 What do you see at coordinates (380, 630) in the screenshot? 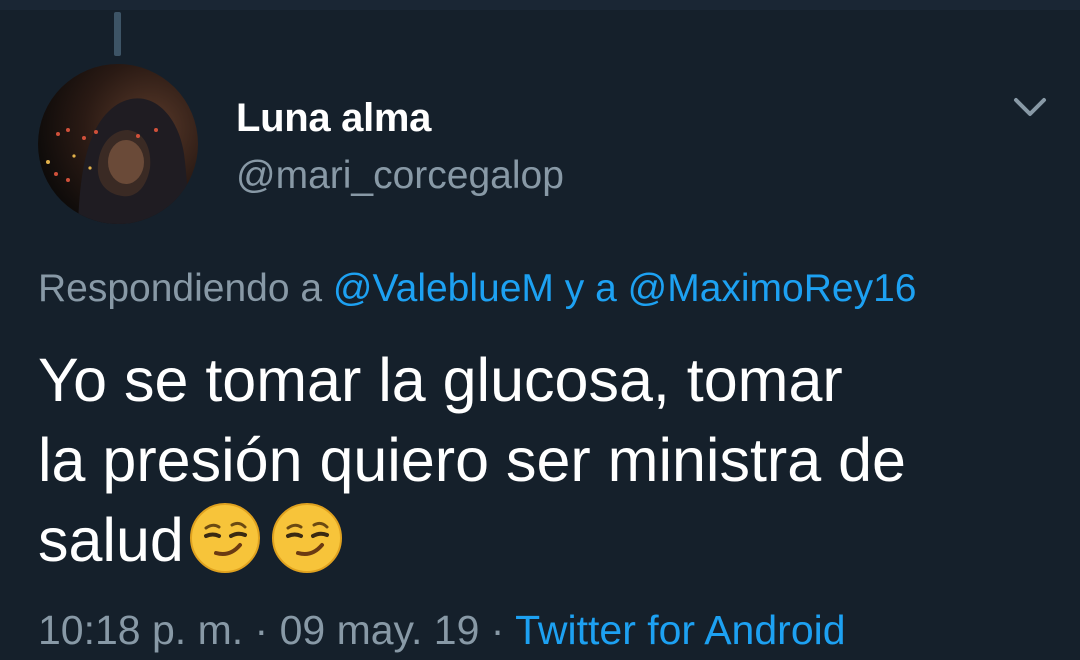
I see `tweet-date: 09 may. 19` at bounding box center [380, 630].